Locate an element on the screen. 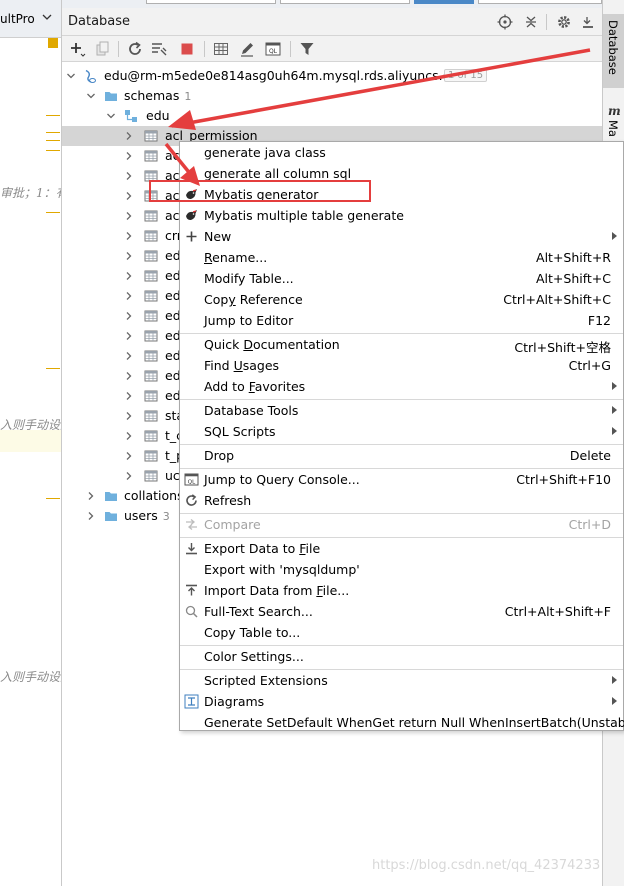  sidebar-tab-database: Database is located at coordinates (613, 51).